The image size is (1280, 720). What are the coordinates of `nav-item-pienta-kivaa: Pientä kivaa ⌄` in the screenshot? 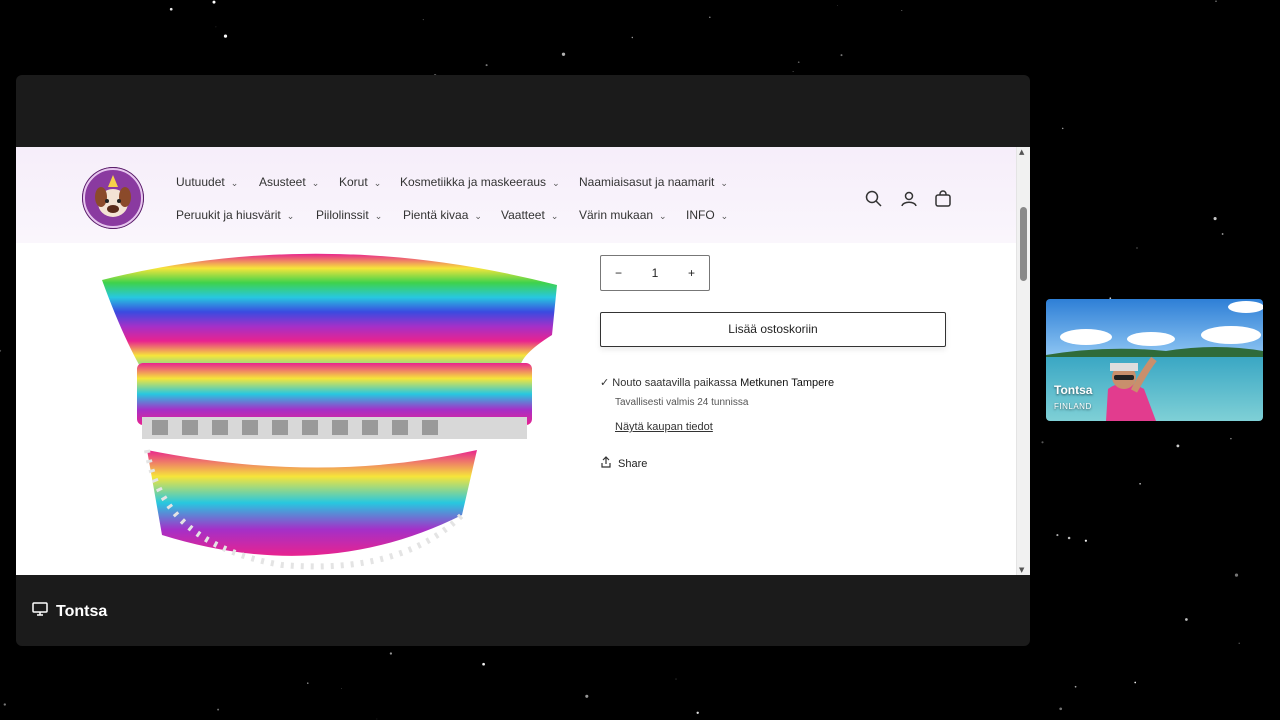 It's located at (442, 215).